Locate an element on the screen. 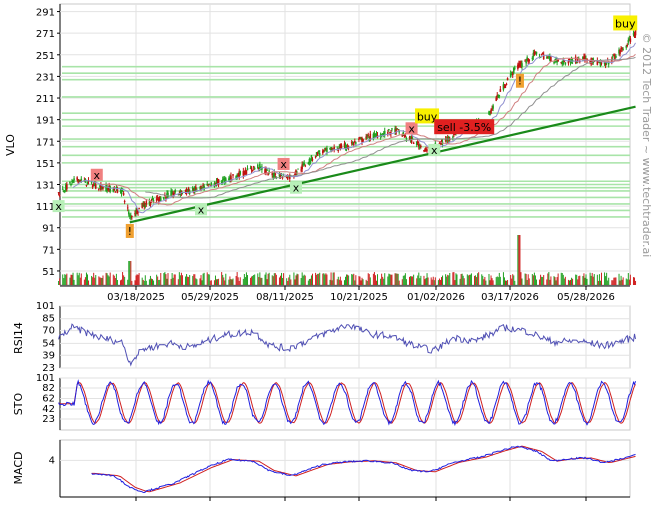 The height and width of the screenshot is (514, 657). price-xtick-label: 08/11/2025 is located at coordinates (285, 297).